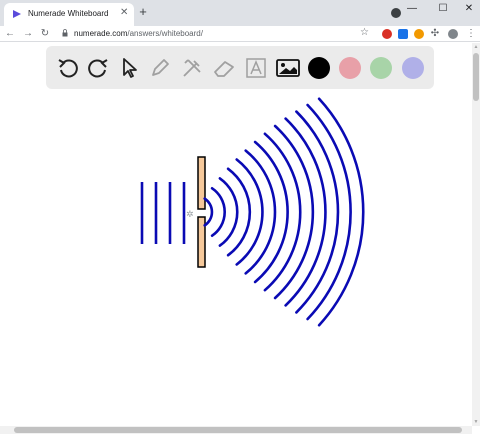  What do you see at coordinates (196, 212) in the screenshot?
I see `slit-barrier: ✲` at bounding box center [196, 212].